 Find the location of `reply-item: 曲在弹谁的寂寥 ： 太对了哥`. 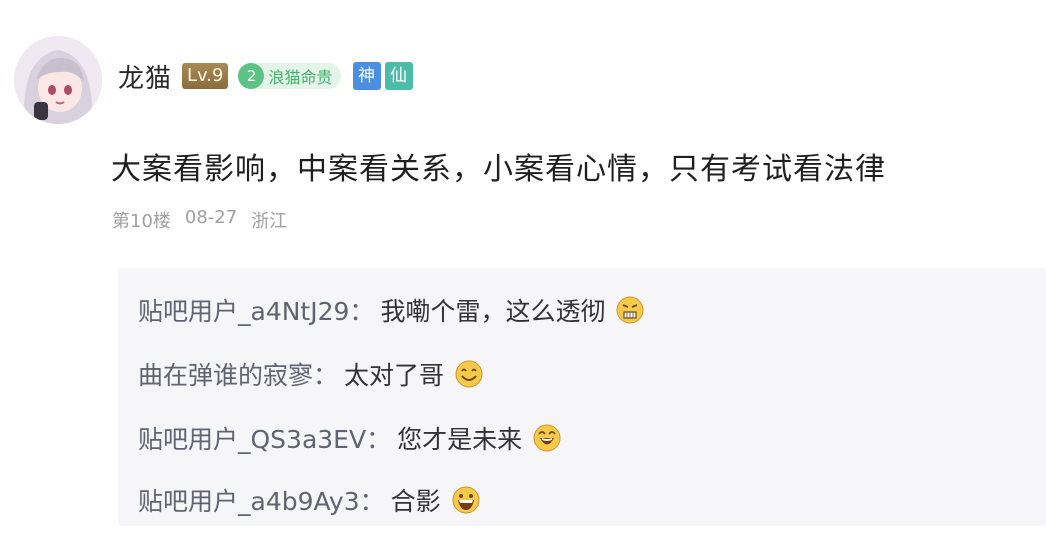

reply-item: 曲在弹谁的寂寥 ： 太对了哥 is located at coordinates (311, 374).